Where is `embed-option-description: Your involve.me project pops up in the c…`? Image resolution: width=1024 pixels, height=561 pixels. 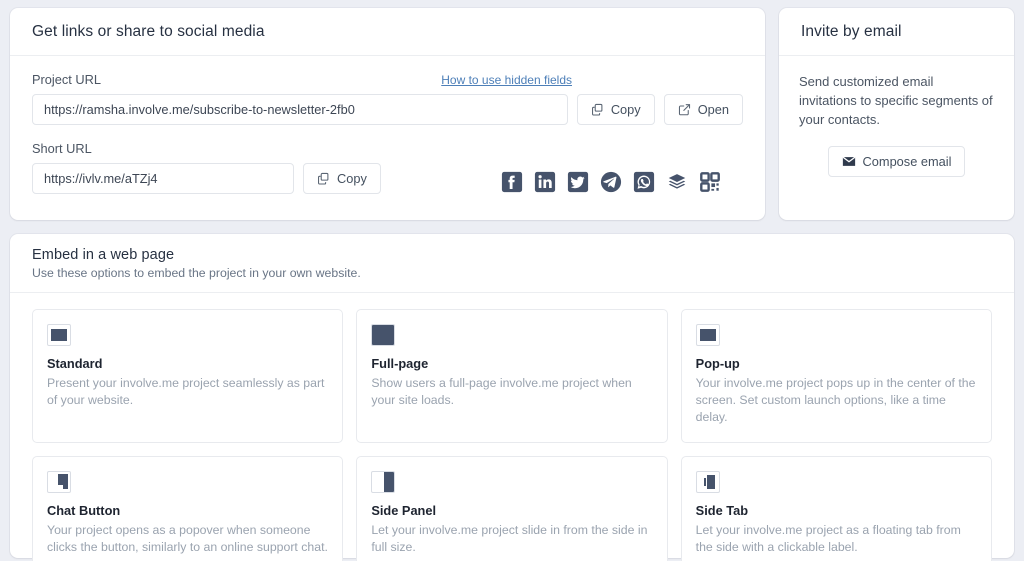
embed-option-description: Your involve.me project pops up in the c… is located at coordinates (835, 400).